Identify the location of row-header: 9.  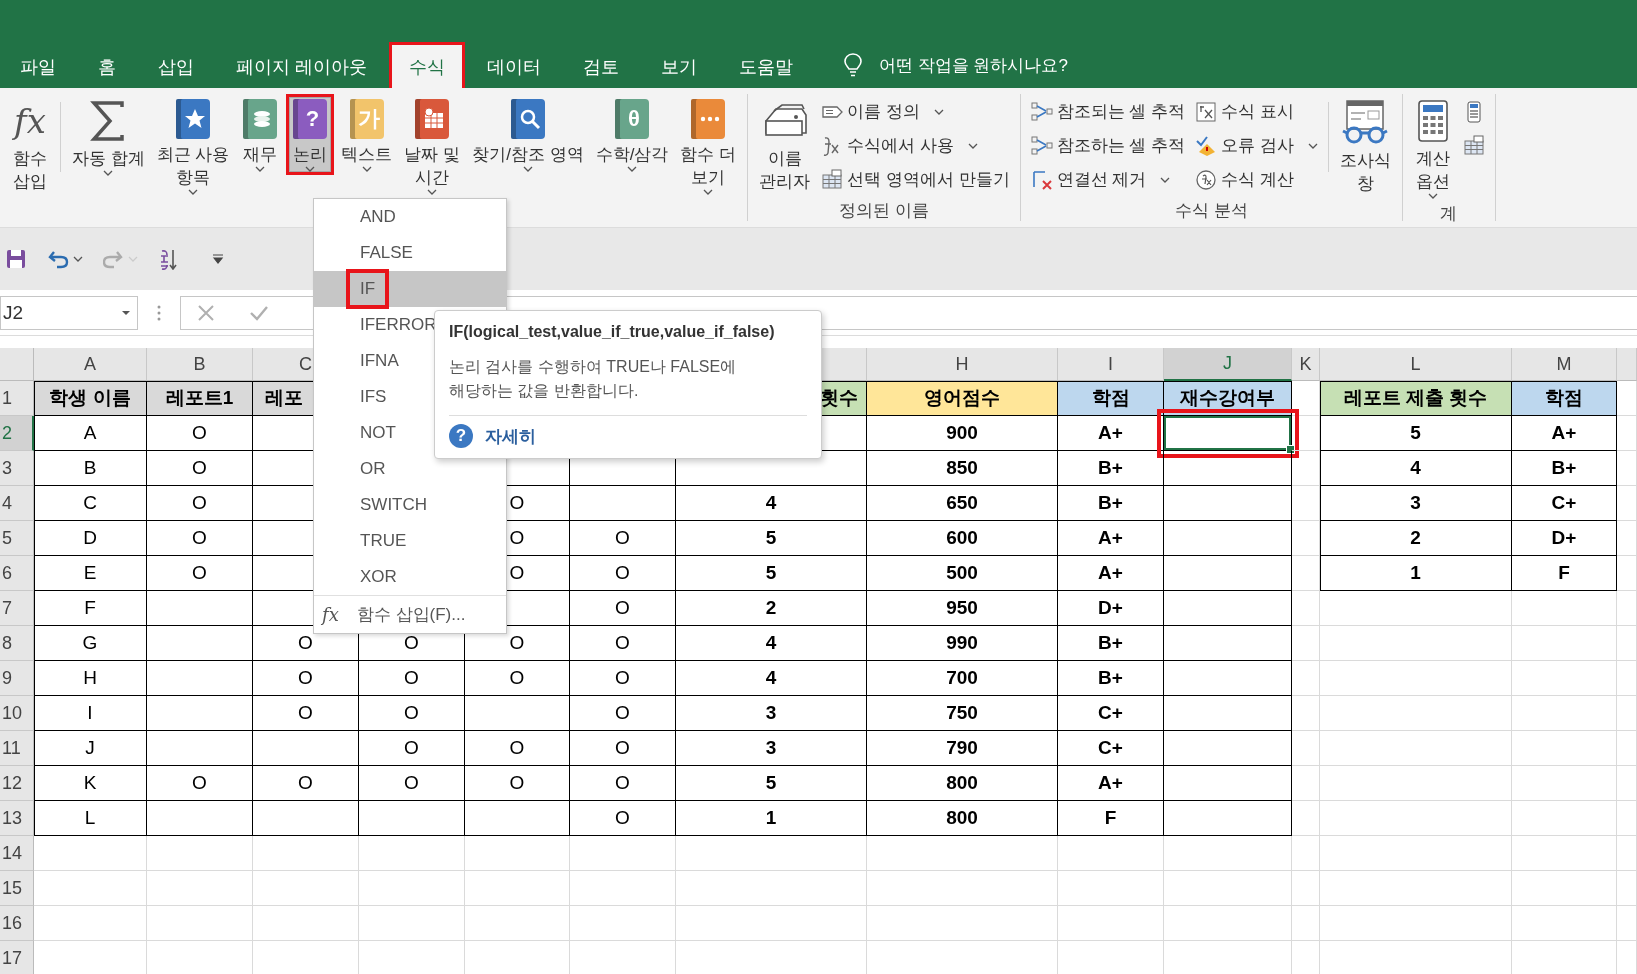
(17, 678).